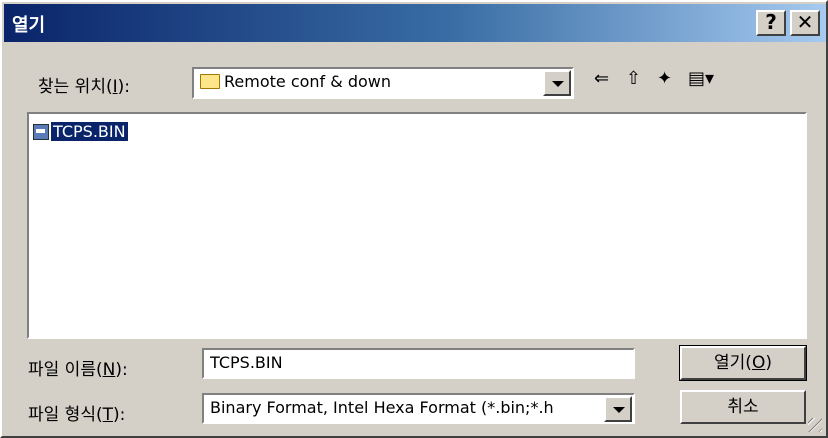 Image resolution: width=828 pixels, height=438 pixels. What do you see at coordinates (418, 363) in the screenshot?
I see `filename-input: TCPS.BIN` at bounding box center [418, 363].